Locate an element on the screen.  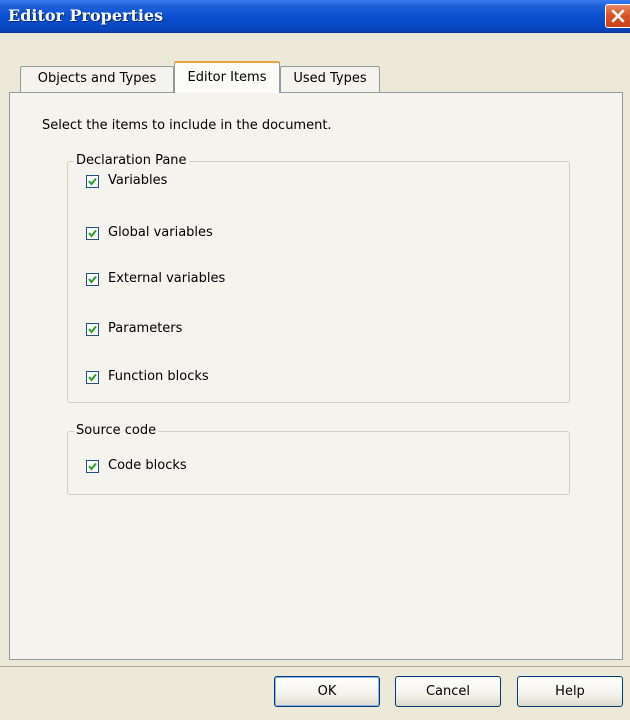
tab-used-types: Used Types is located at coordinates (330, 79).